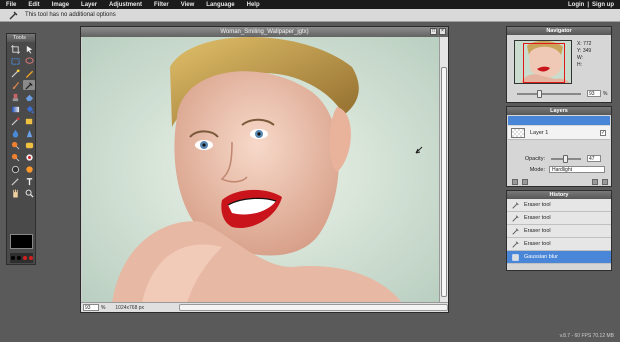 The height and width of the screenshot is (342, 620). I want to click on menu-language: Language, so click(220, 5).